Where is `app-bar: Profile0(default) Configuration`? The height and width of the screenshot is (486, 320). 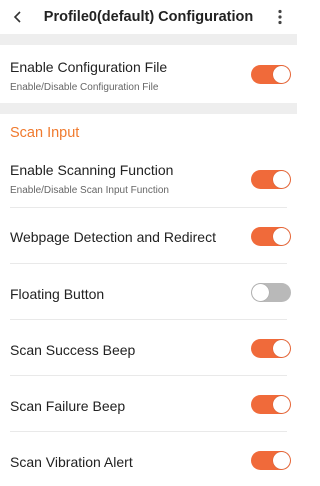
app-bar: Profile0(default) Configuration is located at coordinates (148, 17).